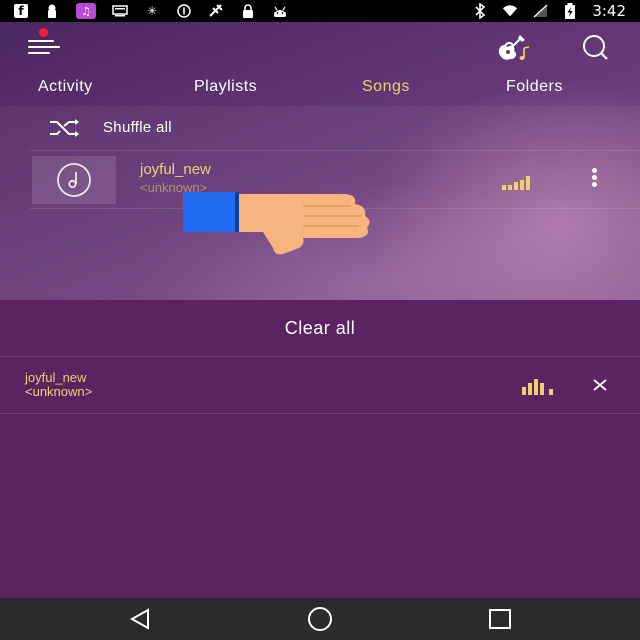  Describe the element at coordinates (175, 169) in the screenshot. I see `song-title: joyful_new` at that location.